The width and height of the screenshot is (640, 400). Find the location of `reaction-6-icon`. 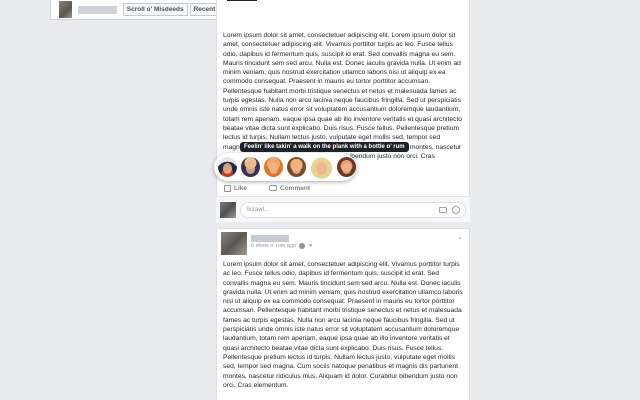

reaction-6-icon is located at coordinates (346, 167).